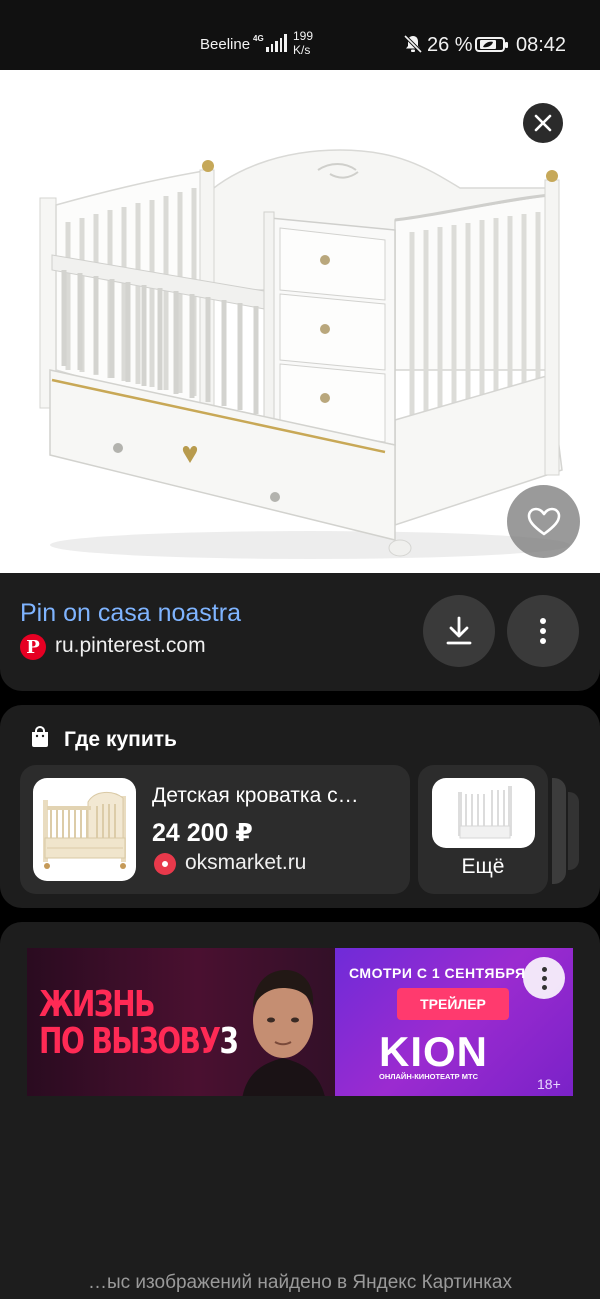 This screenshot has height=1299, width=600. I want to click on status-bar: Beeline 4G 199 K/s 26 % 08:42, so click(300, 35).